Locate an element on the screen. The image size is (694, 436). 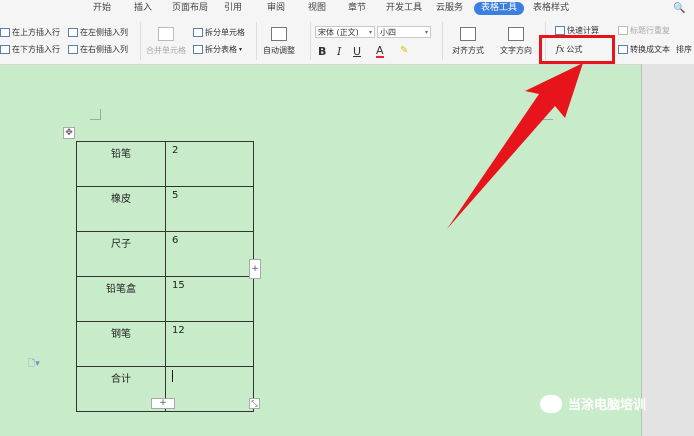
table-row: 铅笔 2 is located at coordinates (165, 164).